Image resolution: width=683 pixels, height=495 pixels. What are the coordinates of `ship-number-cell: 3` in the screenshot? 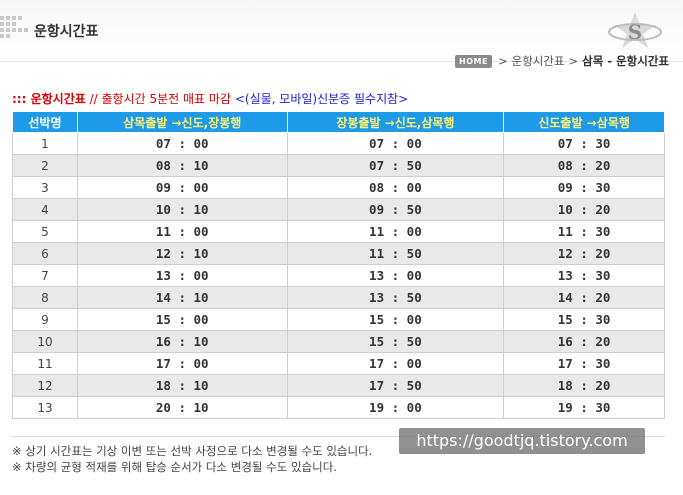 It's located at (45, 187).